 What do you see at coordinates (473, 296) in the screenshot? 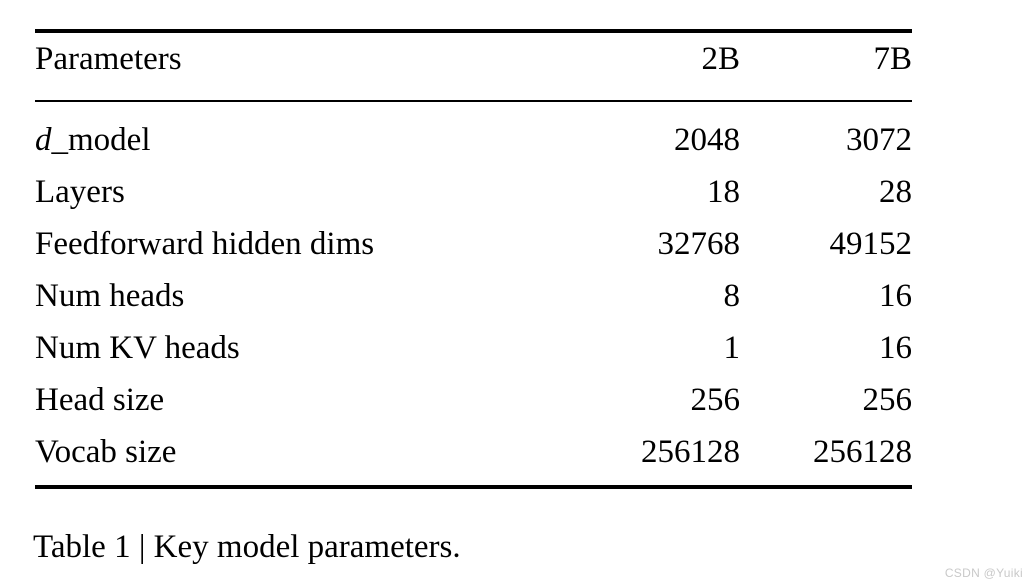
I see `table-row: Num heads 8 16` at bounding box center [473, 296].